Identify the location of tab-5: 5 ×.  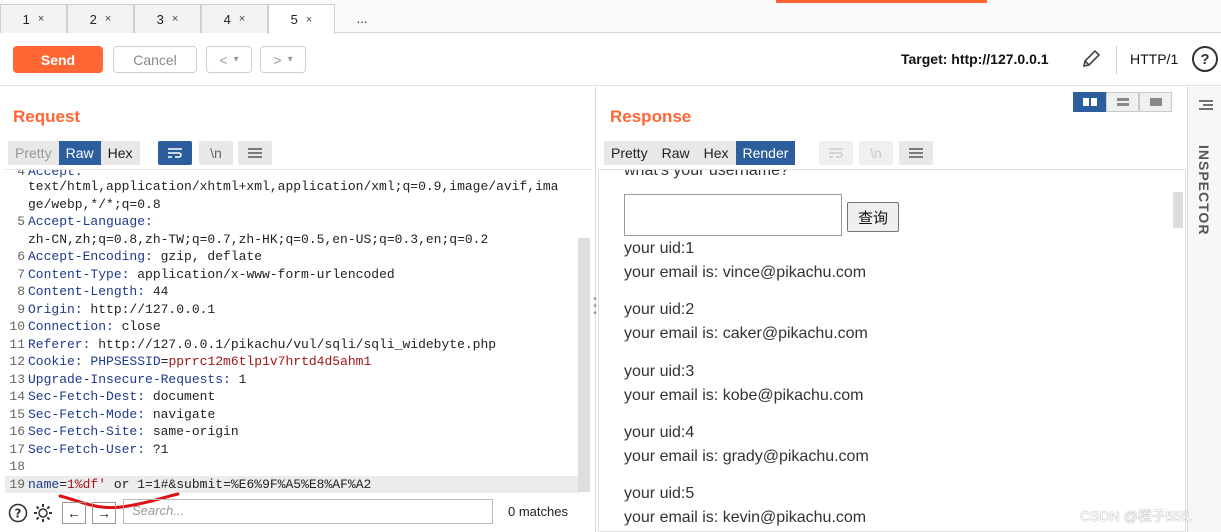
(301, 19).